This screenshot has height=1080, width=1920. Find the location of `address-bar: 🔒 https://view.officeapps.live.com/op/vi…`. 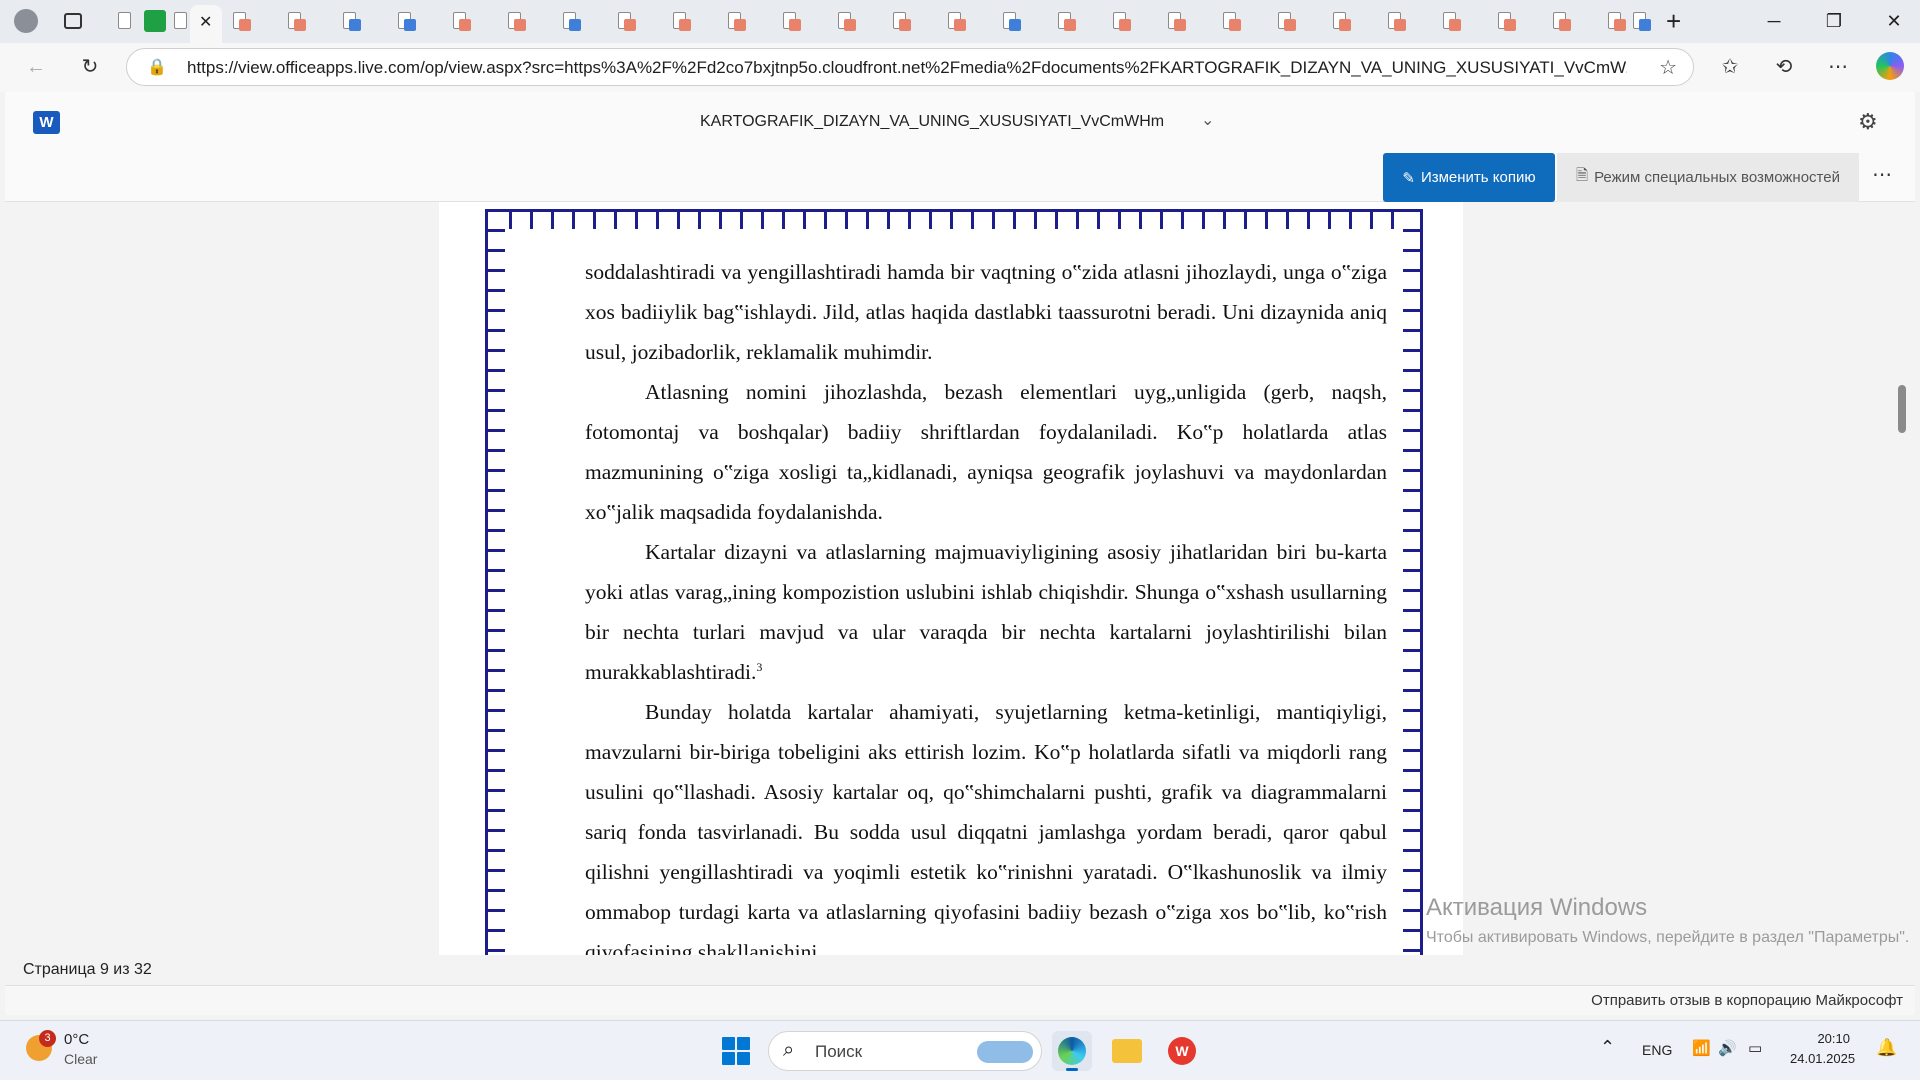

address-bar: 🔒 https://view.officeapps.live.com/op/vi… is located at coordinates (910, 67).